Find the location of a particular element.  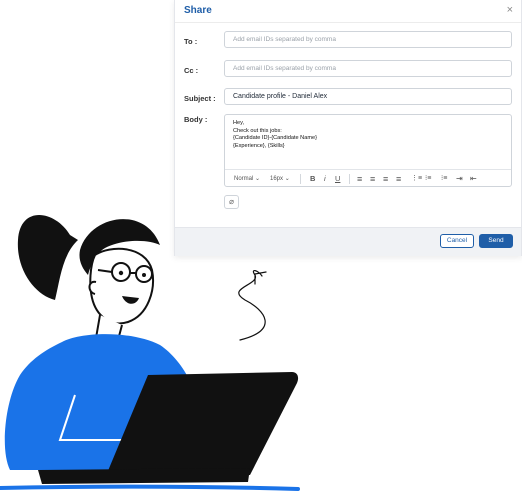

cancel-button: Cancel is located at coordinates (457, 241).